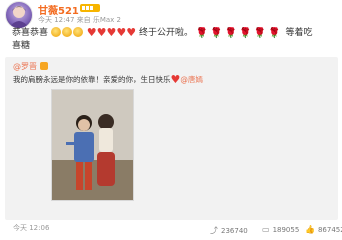 This screenshot has height=240, width=342. What do you see at coordinates (329, 230) in the screenshot?
I see `like-count: 867452` at bounding box center [329, 230].